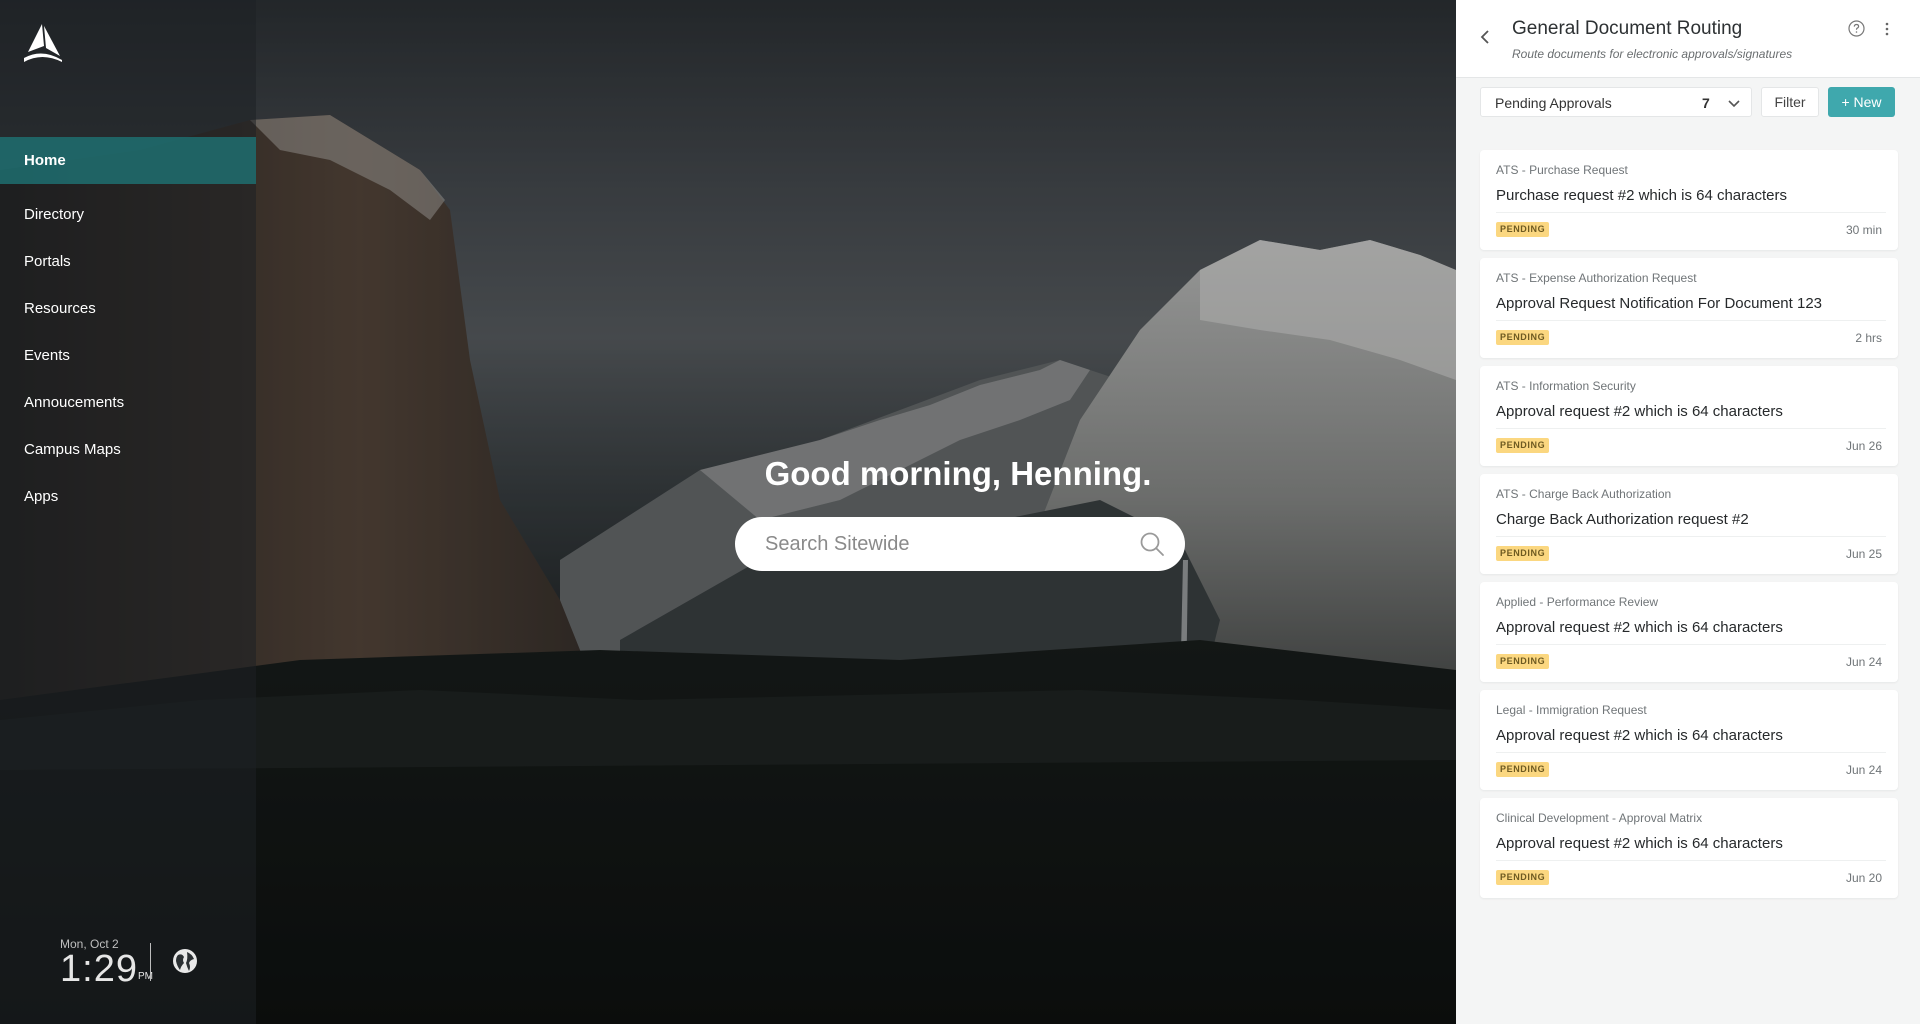  I want to click on nav-item-apps: Apps, so click(128, 496).